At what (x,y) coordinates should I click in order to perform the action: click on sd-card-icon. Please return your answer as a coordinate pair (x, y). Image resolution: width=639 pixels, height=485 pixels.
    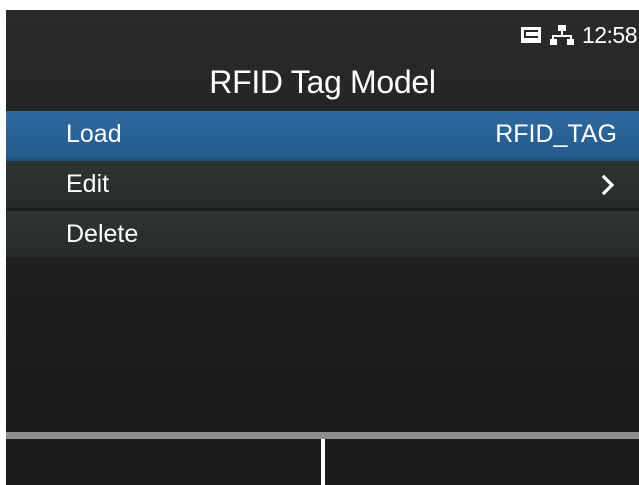
    Looking at the image, I should click on (531, 35).